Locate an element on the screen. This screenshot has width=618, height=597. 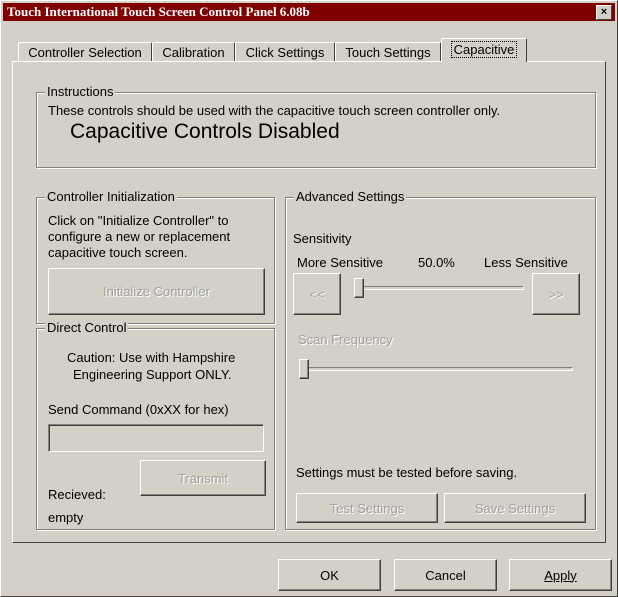
transmit-button: Transmit is located at coordinates (203, 478).